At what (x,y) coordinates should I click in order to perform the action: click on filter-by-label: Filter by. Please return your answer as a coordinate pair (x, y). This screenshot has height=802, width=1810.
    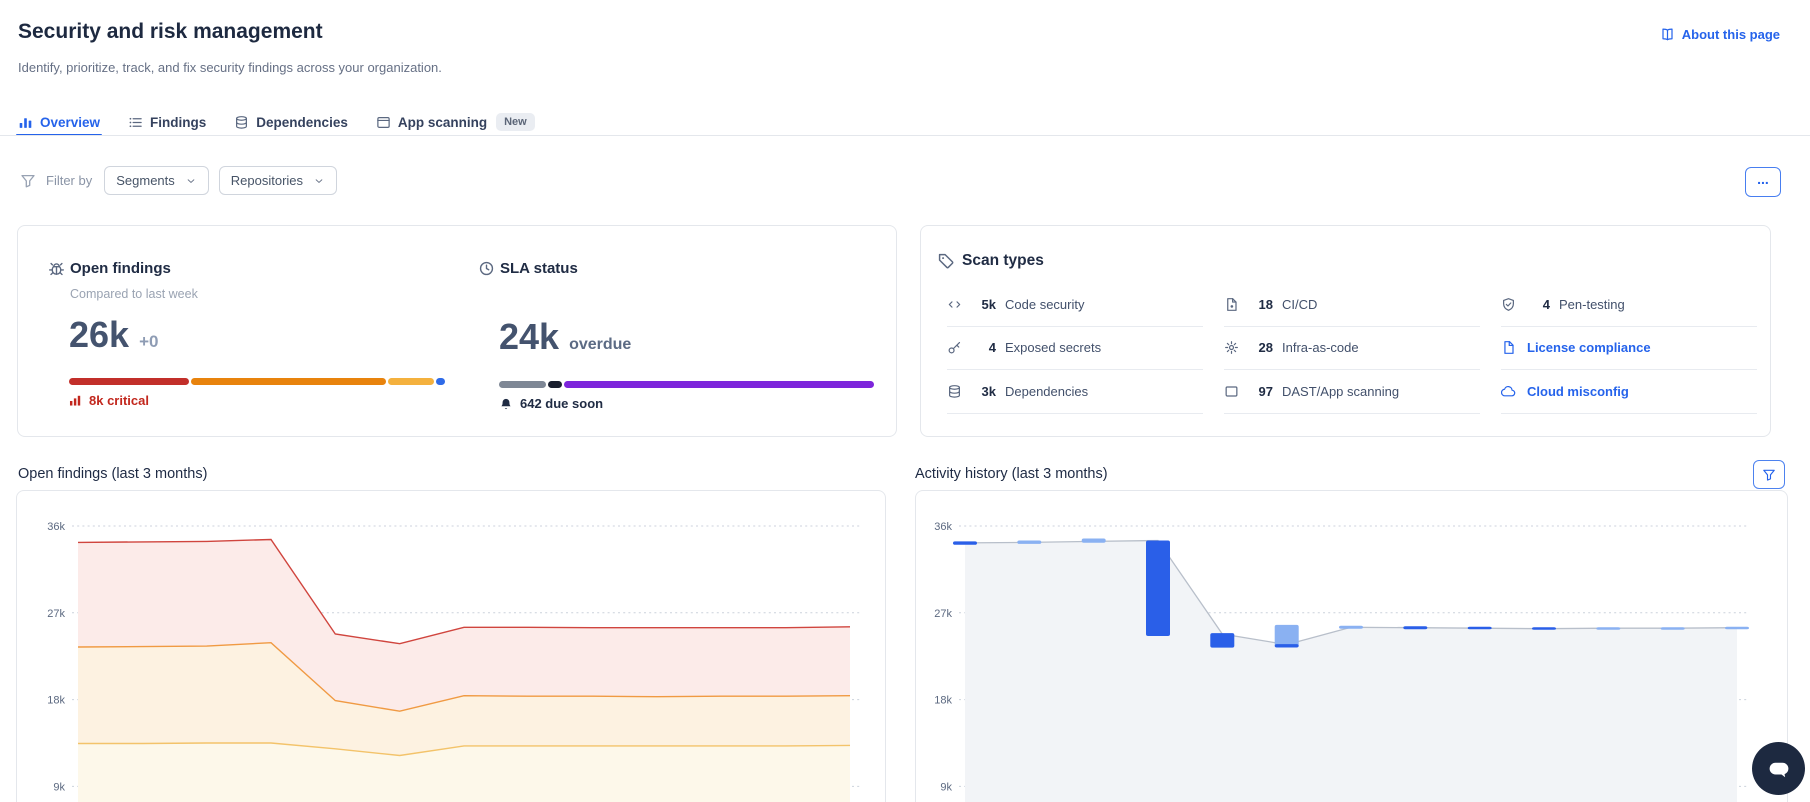
    Looking at the image, I should click on (69, 180).